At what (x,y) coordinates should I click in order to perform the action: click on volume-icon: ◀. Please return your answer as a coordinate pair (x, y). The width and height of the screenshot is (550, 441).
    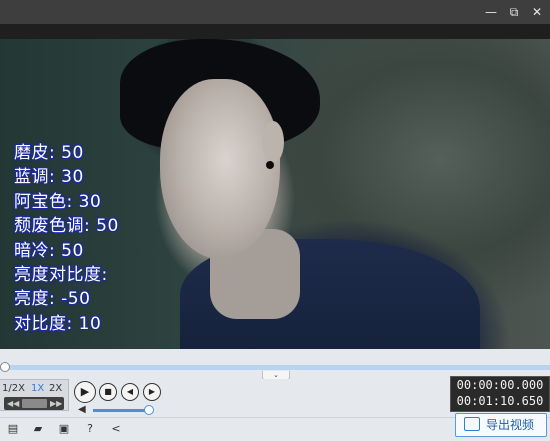
    Looking at the image, I should click on (82, 409).